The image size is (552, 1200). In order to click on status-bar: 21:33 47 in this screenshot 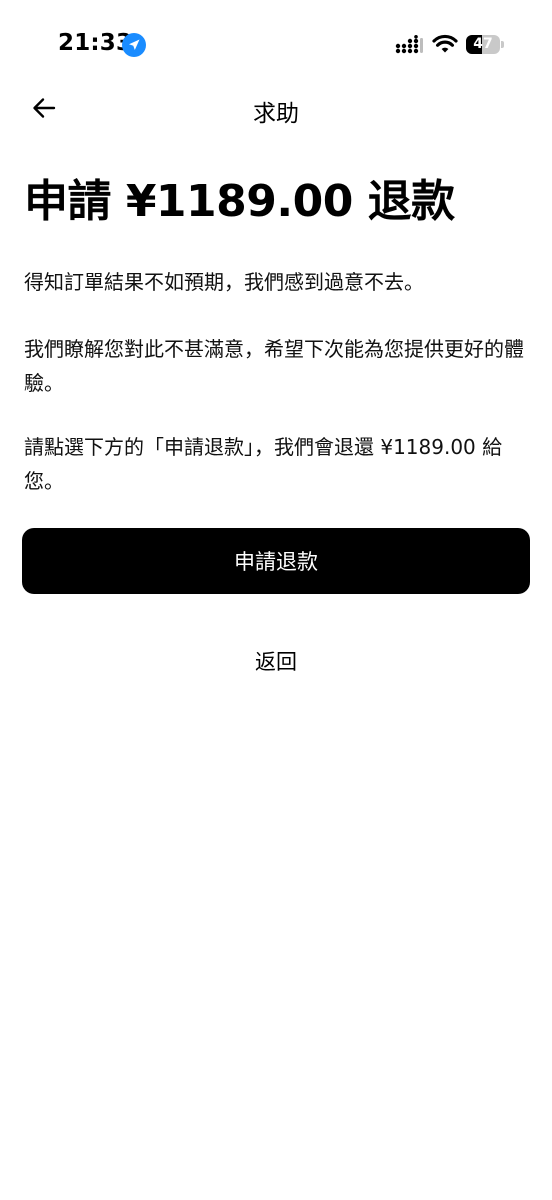, I will do `click(276, 45)`.